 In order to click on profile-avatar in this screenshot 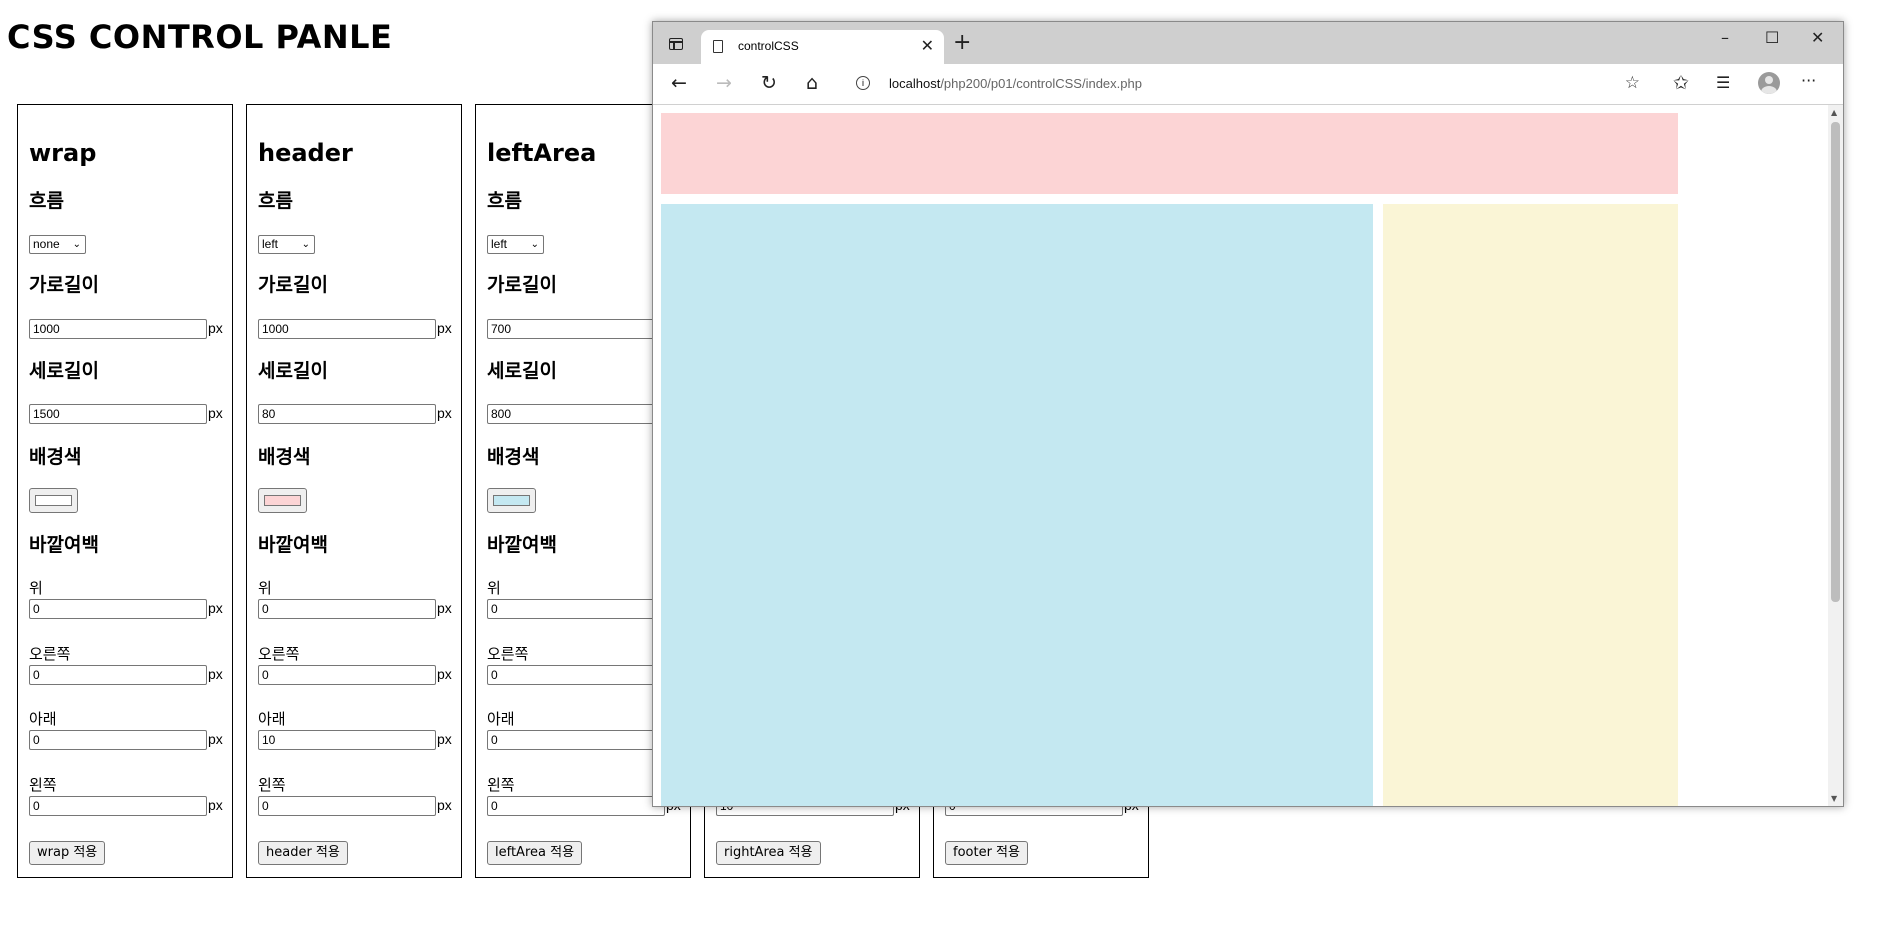, I will do `click(1769, 83)`.